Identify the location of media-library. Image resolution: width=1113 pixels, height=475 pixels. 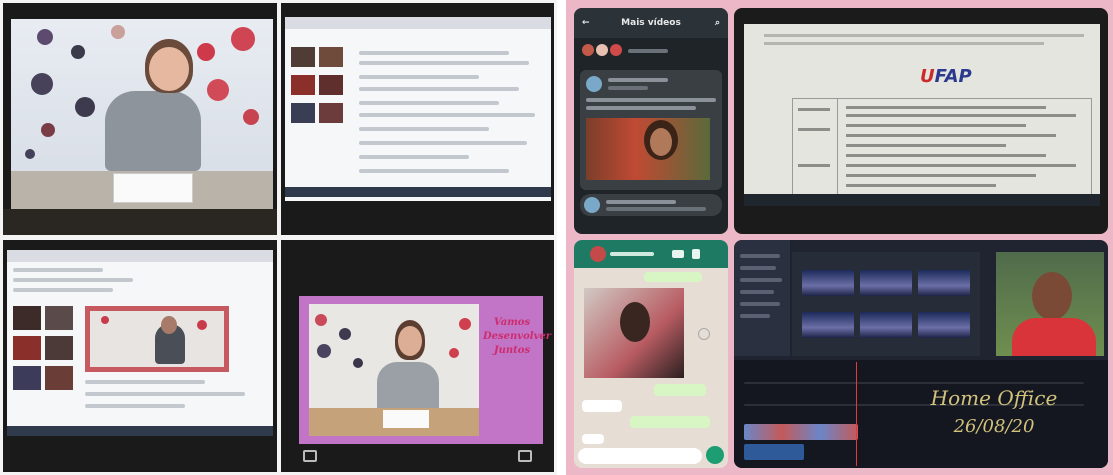
(886, 304).